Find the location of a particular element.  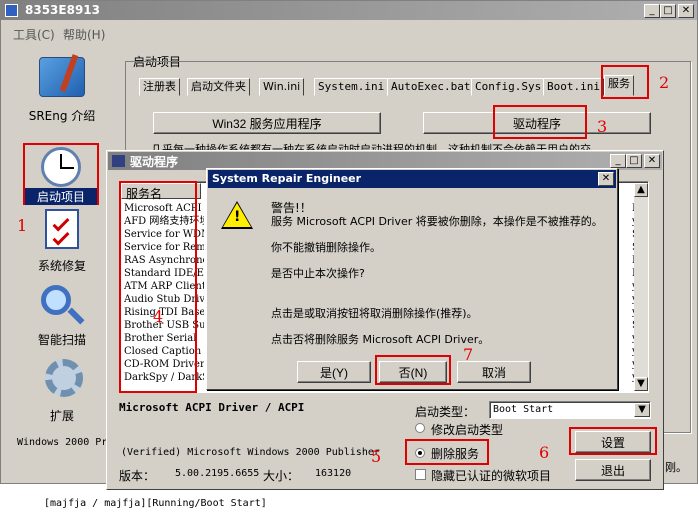

chevron-down-icon: ▼ is located at coordinates (642, 410).